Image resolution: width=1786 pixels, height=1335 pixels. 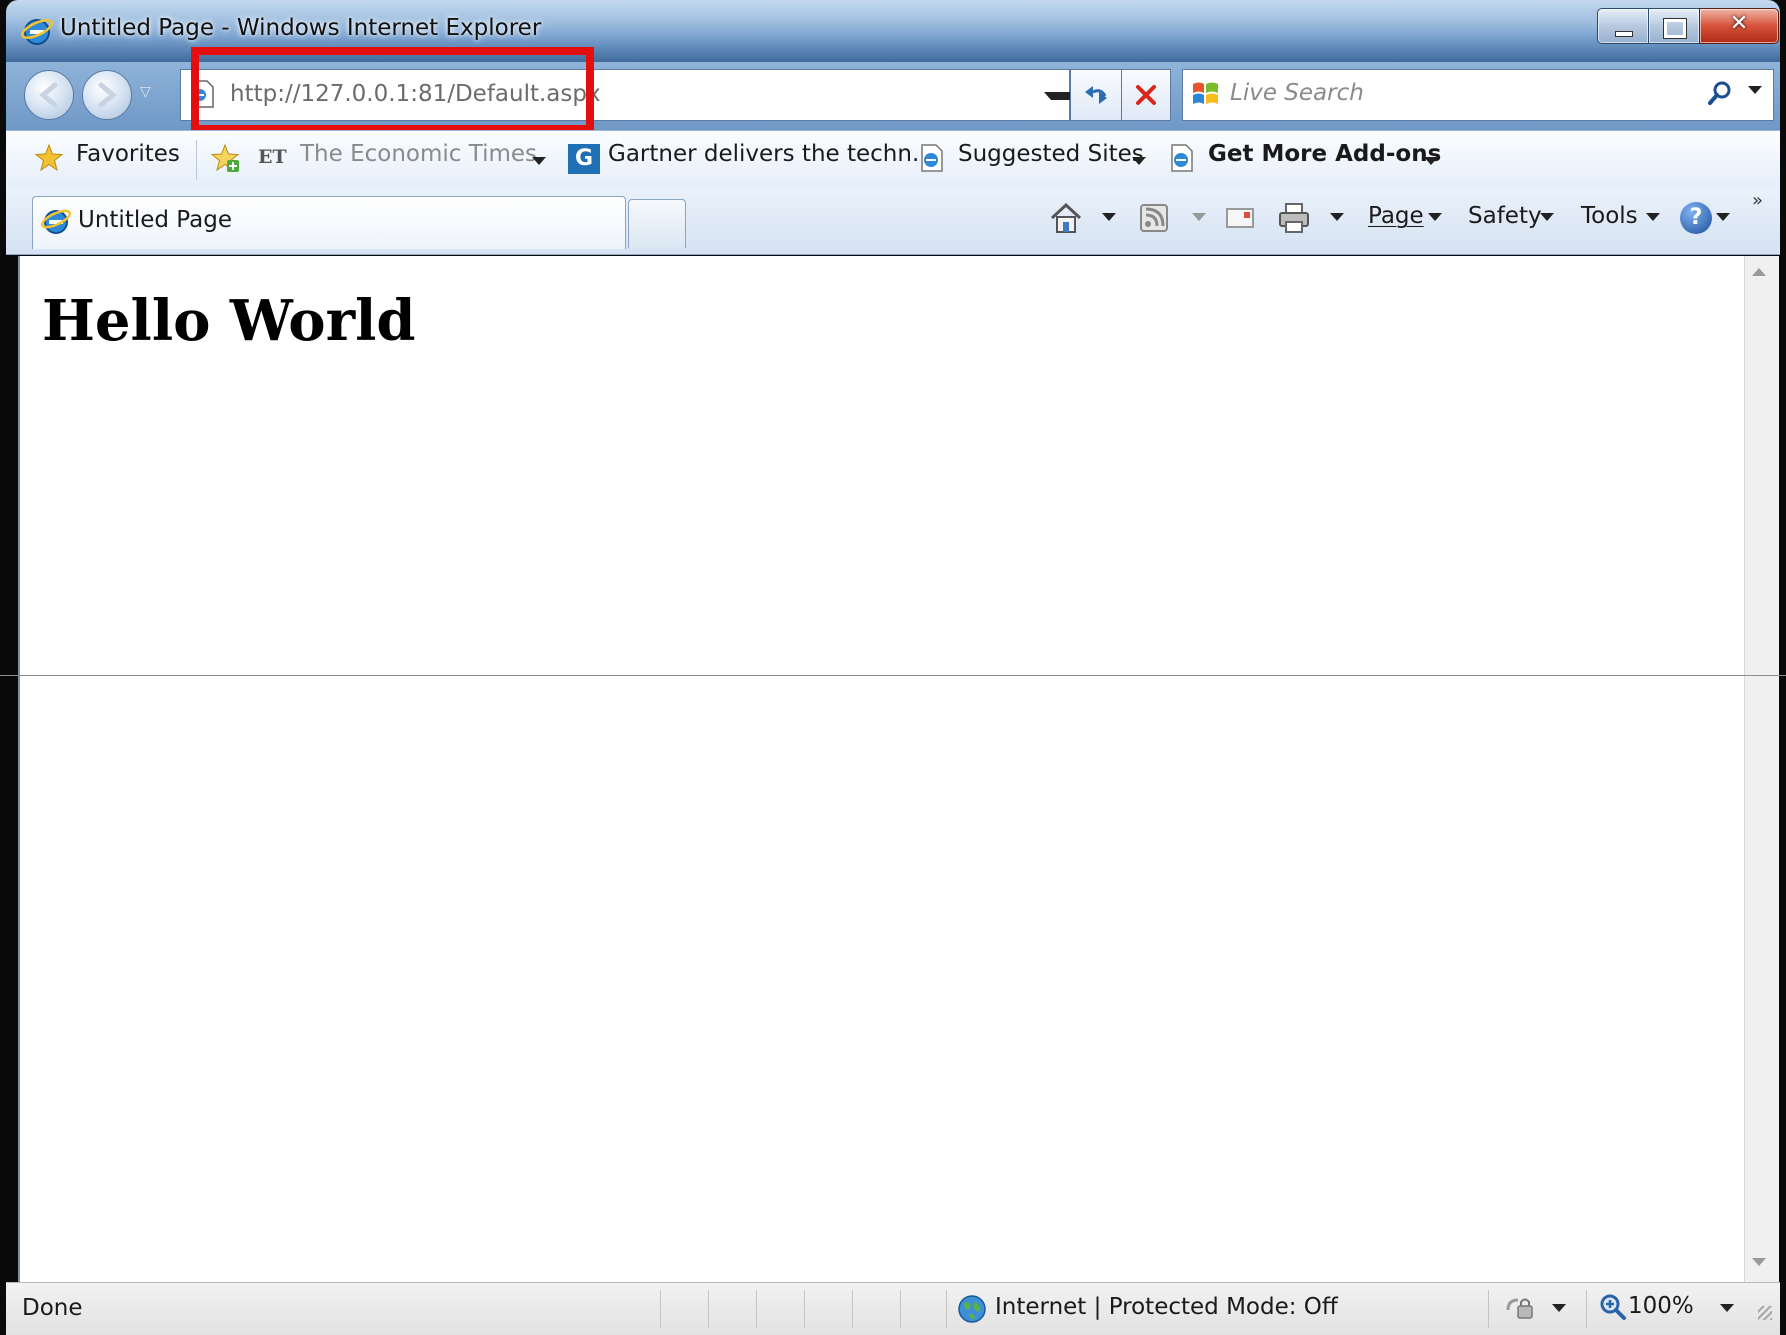 What do you see at coordinates (1337, 217) in the screenshot?
I see `print-dropdown-icon` at bounding box center [1337, 217].